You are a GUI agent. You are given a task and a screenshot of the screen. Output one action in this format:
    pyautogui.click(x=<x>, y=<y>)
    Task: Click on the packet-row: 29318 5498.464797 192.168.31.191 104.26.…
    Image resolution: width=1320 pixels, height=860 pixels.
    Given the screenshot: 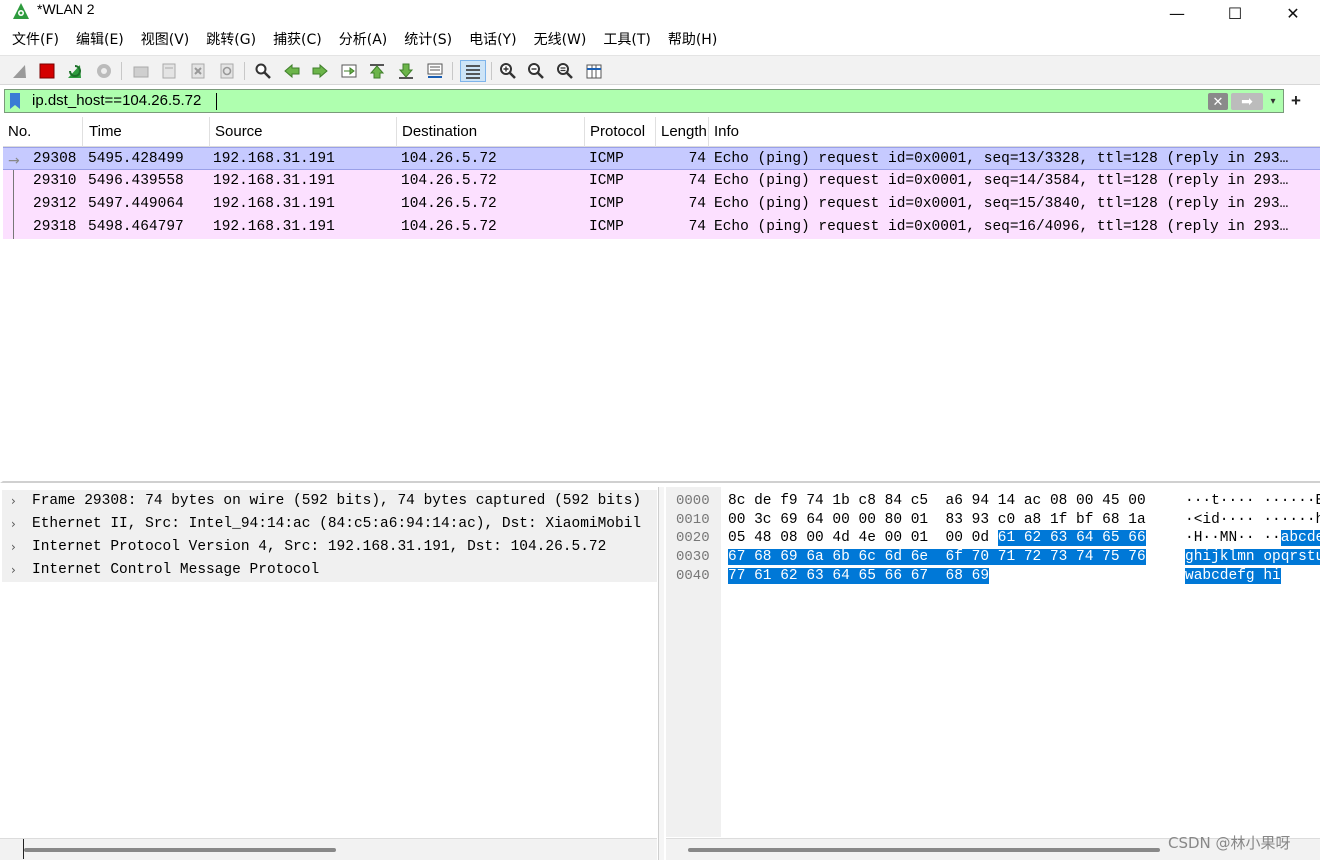 What is the action you would take?
    pyautogui.click(x=661, y=227)
    